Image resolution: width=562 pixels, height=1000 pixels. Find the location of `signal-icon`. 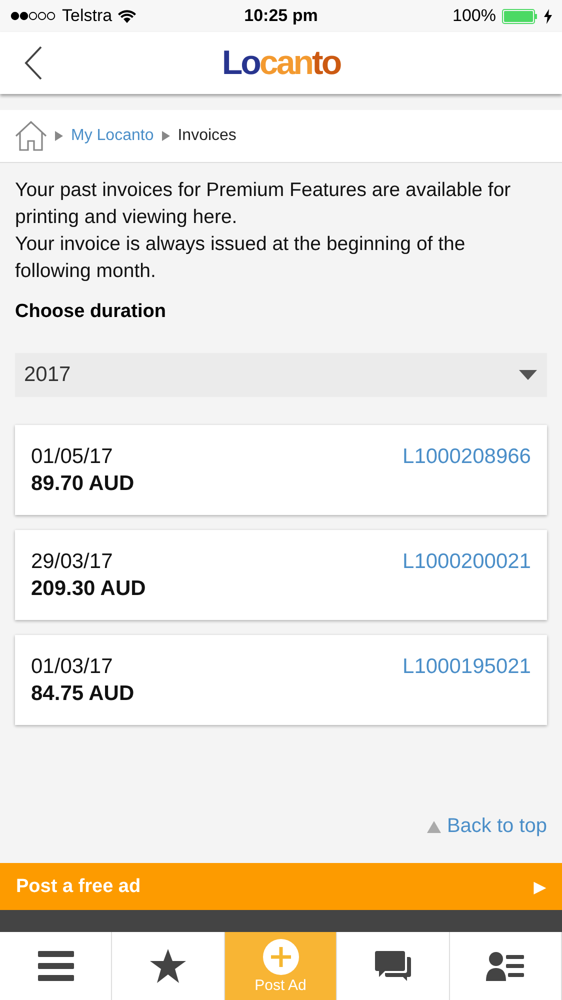

signal-icon is located at coordinates (33, 16).